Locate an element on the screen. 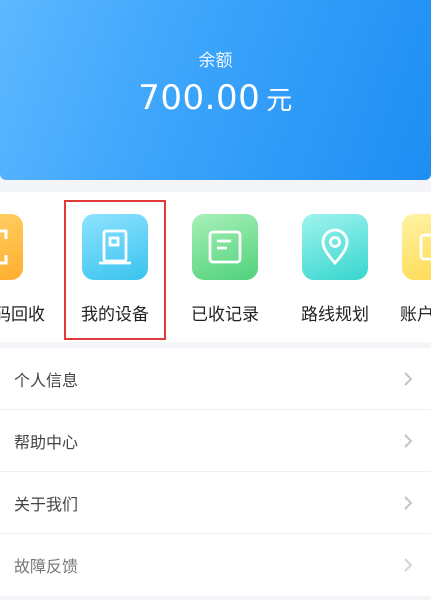 This screenshot has width=431, height=600. balance-amount-value: 700.00 is located at coordinates (199, 98).